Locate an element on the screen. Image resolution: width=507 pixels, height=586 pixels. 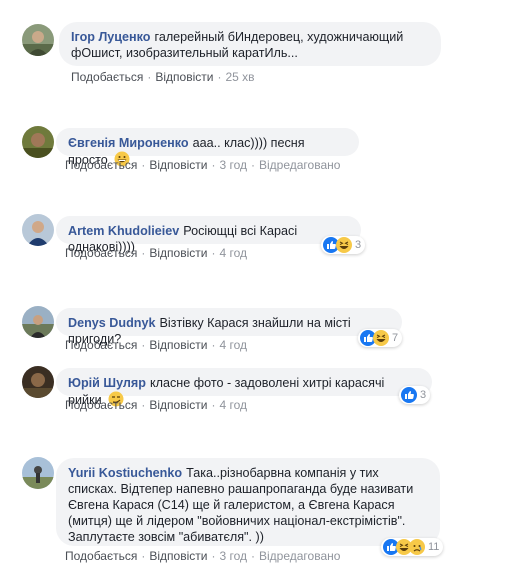
comment-author: Ігор Луценко is located at coordinates (111, 37).